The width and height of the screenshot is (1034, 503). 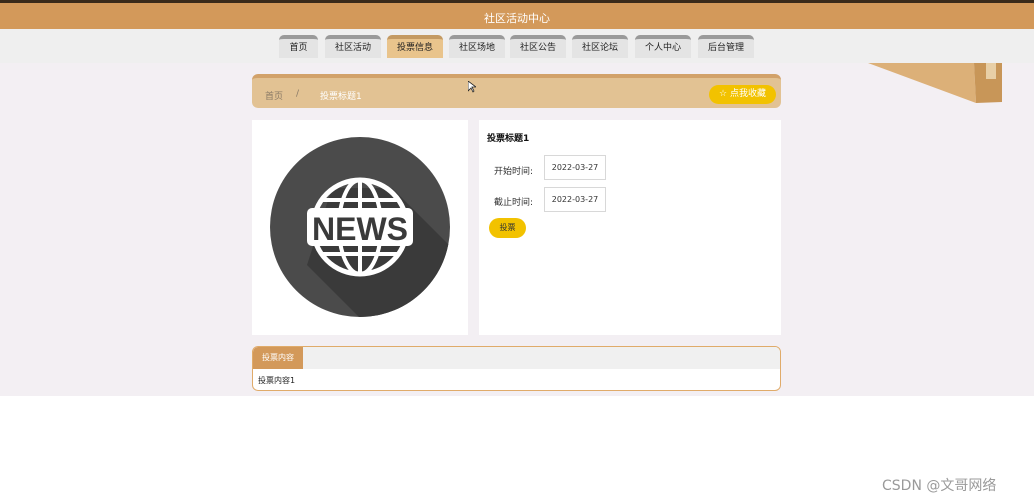 What do you see at coordinates (517, 18) in the screenshot?
I see `site-title: 社区活动中心` at bounding box center [517, 18].